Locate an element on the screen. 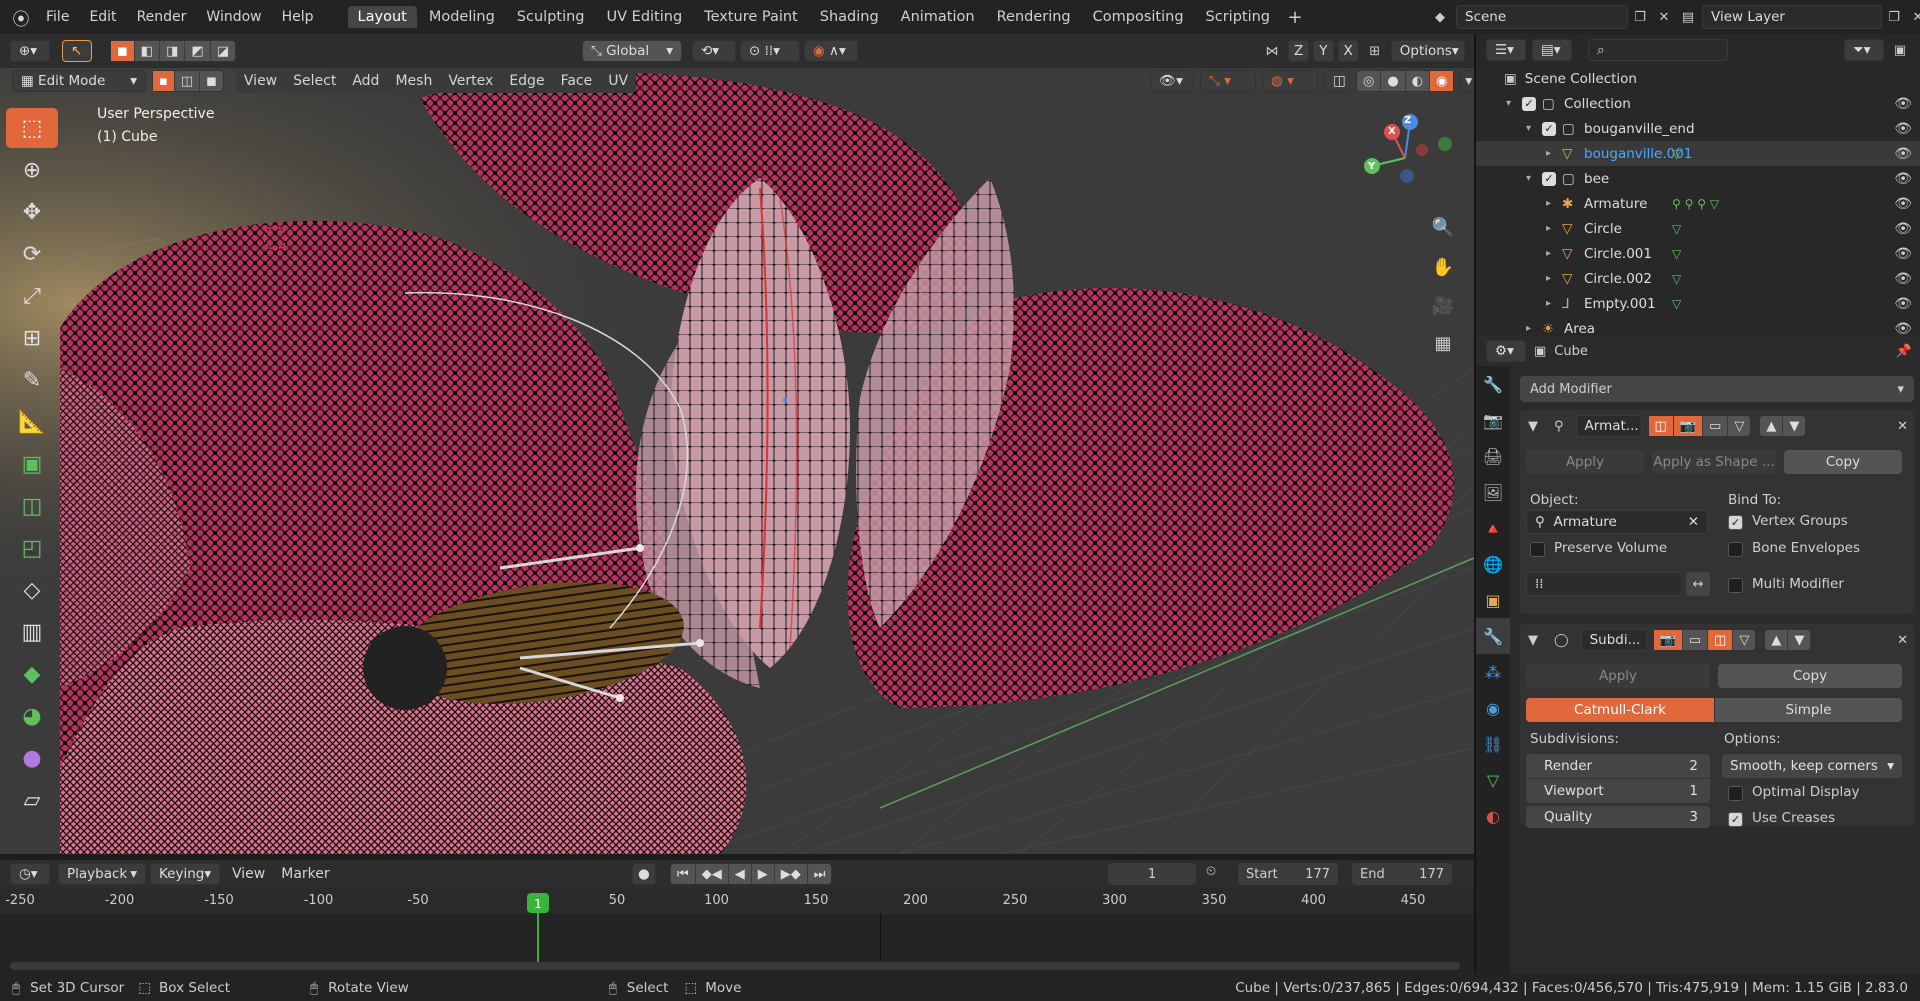 Image resolution: width=1920 pixels, height=1001 pixels. armature-copy-button: Copy is located at coordinates (1843, 462).